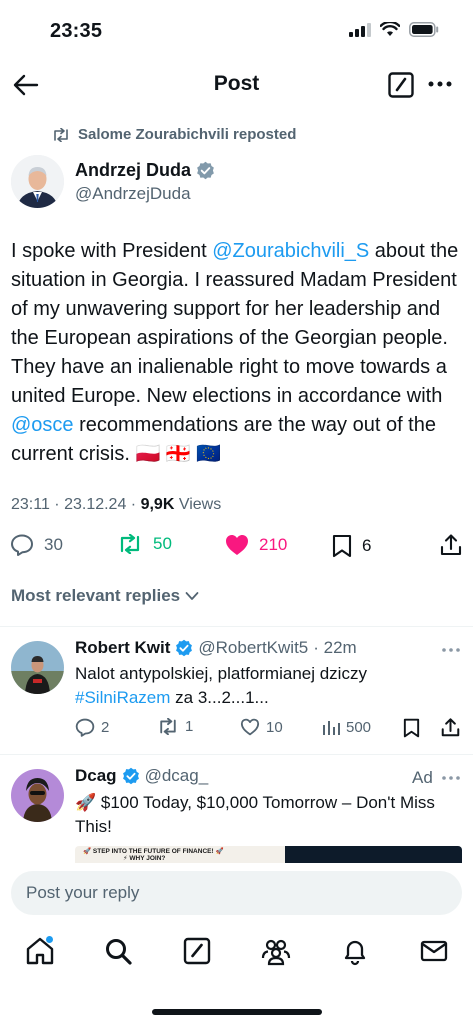  What do you see at coordinates (359, 727) in the screenshot?
I see `reply-view-count: 500` at bounding box center [359, 727].